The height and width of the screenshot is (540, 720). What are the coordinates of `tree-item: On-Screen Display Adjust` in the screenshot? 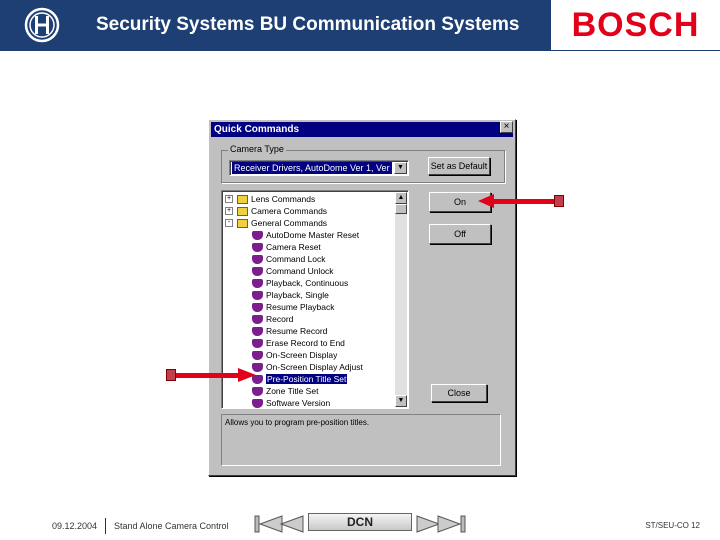 It's located at (307, 367).